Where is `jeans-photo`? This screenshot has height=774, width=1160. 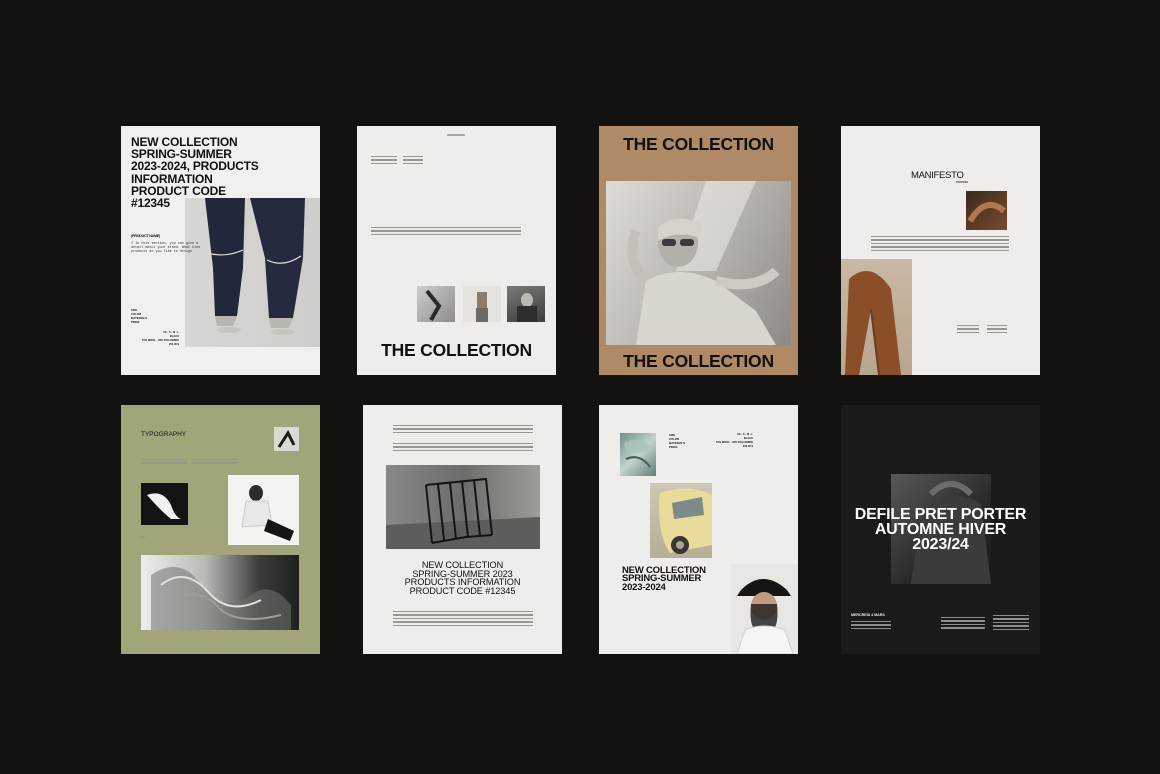
jeans-photo is located at coordinates (252, 272).